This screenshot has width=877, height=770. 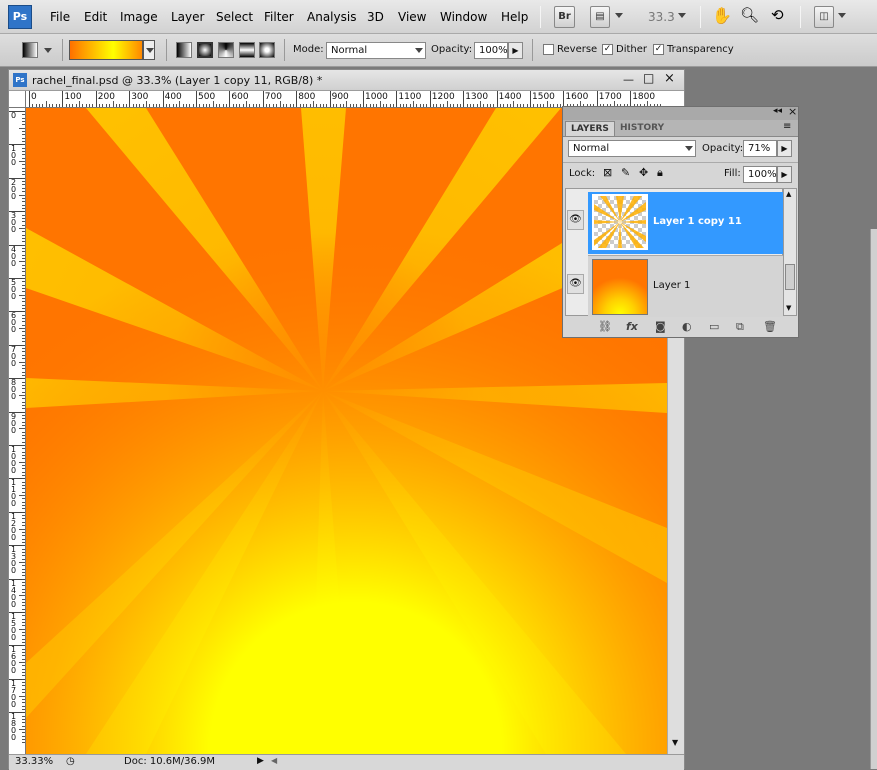 I want to click on reflected-gradient-icon, so click(x=247, y=50).